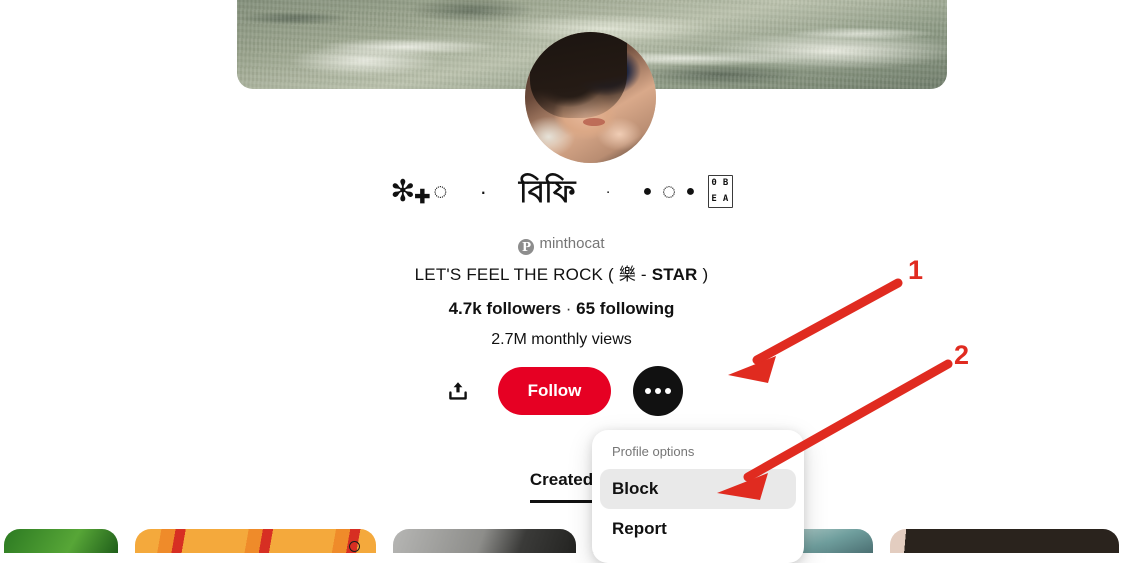 This screenshot has height=563, width=1123. Describe the element at coordinates (505, 308) in the screenshot. I see `followers-count: 4.7k followers` at that location.